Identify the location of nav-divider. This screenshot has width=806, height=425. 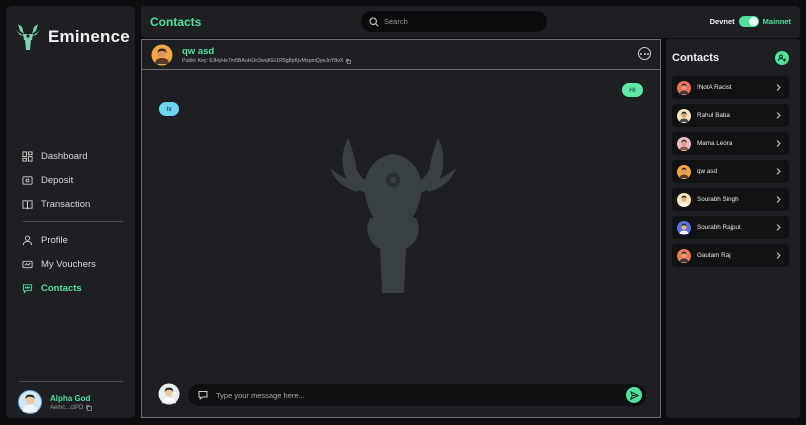
(73, 221).